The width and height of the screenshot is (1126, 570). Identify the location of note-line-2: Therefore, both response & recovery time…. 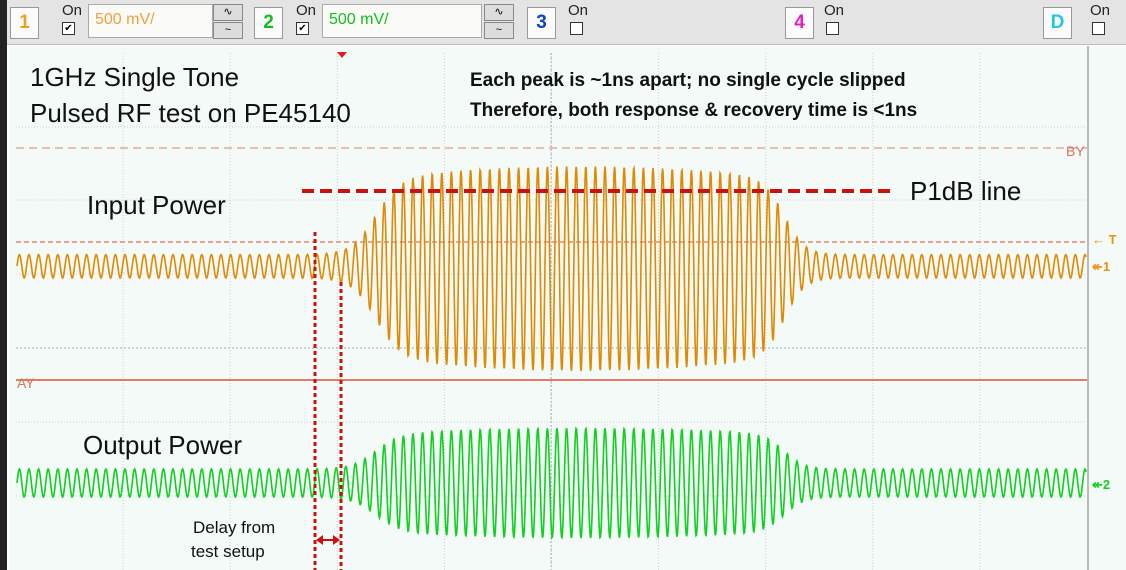
(694, 110).